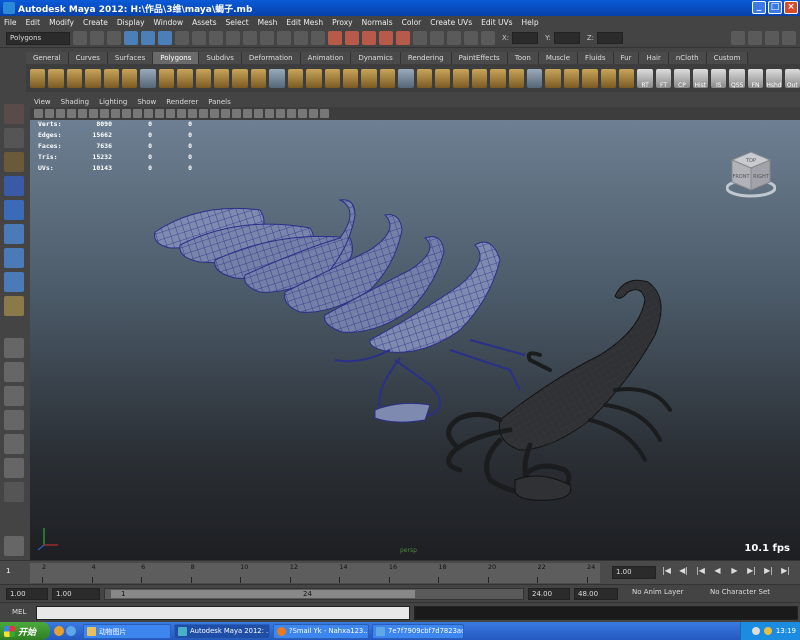  What do you see at coordinates (558, 58) in the screenshot?
I see `shelf-tab-muscle: Muscle` at bounding box center [558, 58].